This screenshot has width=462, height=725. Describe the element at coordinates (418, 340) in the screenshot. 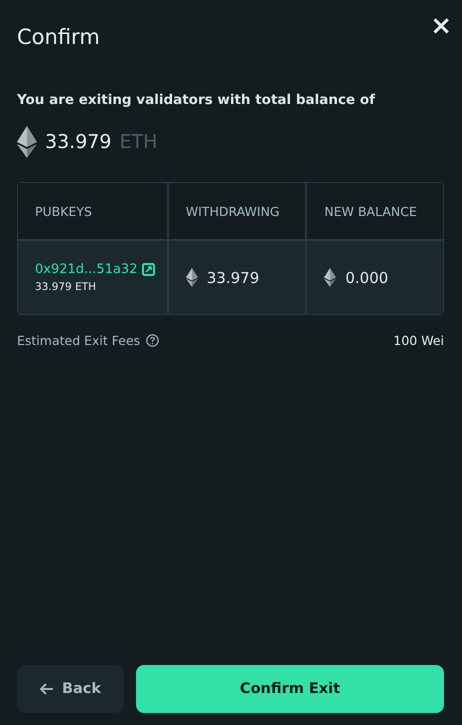

I see `fees-value: 100 Wei` at that location.